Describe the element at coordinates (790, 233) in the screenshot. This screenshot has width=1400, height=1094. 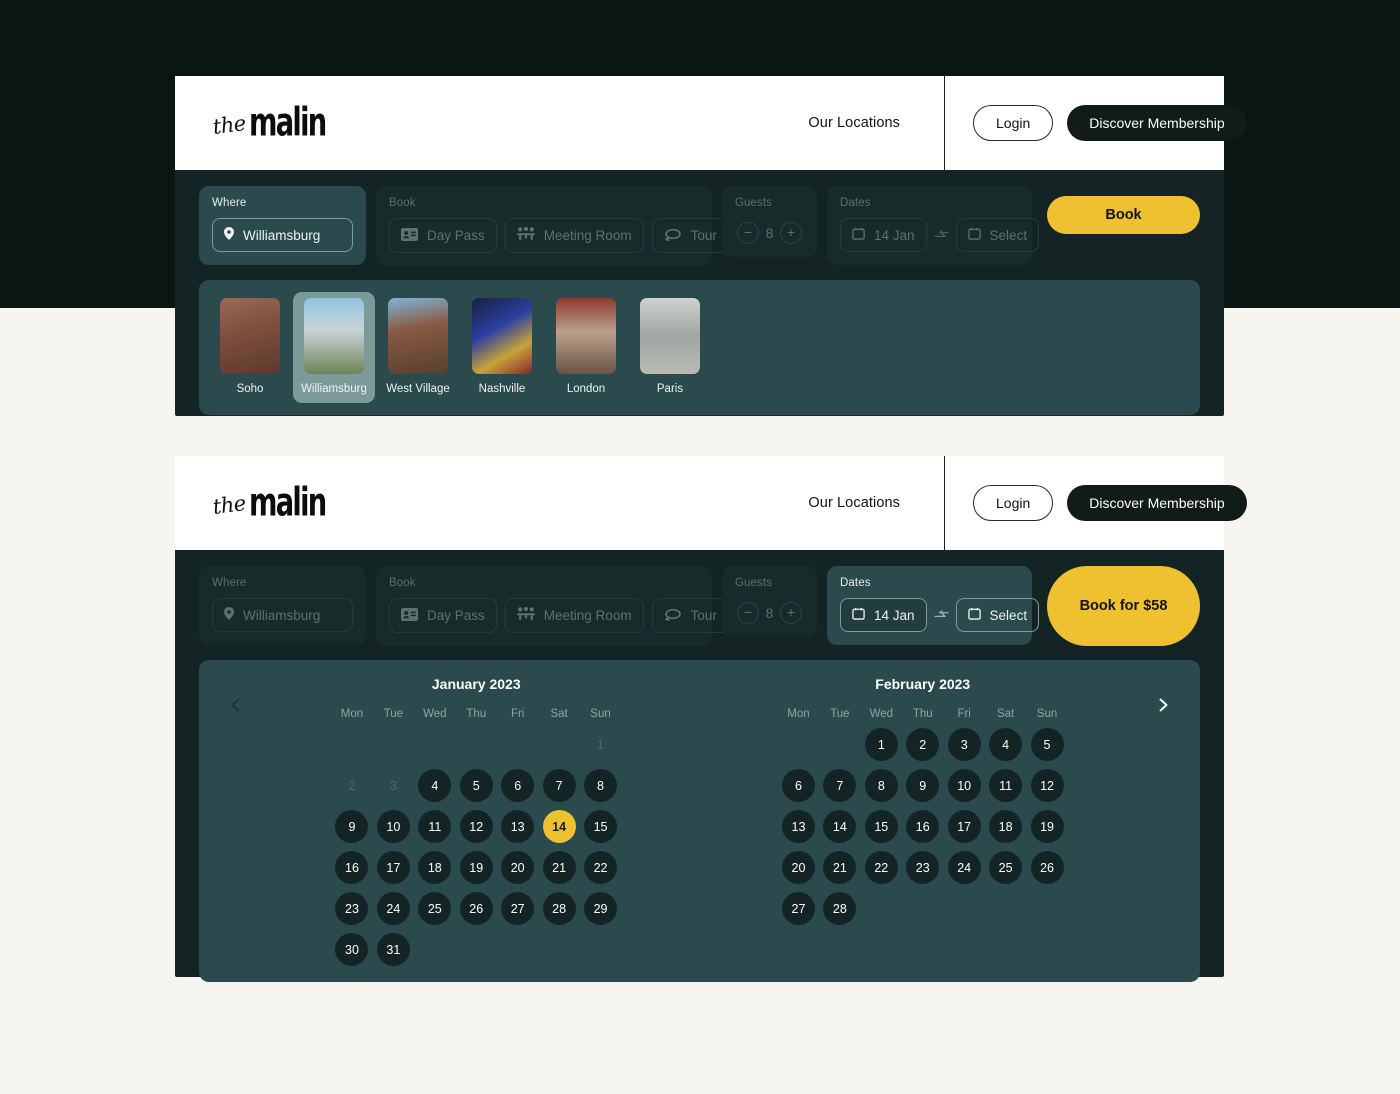
I see `guests-increment-one: +` at that location.